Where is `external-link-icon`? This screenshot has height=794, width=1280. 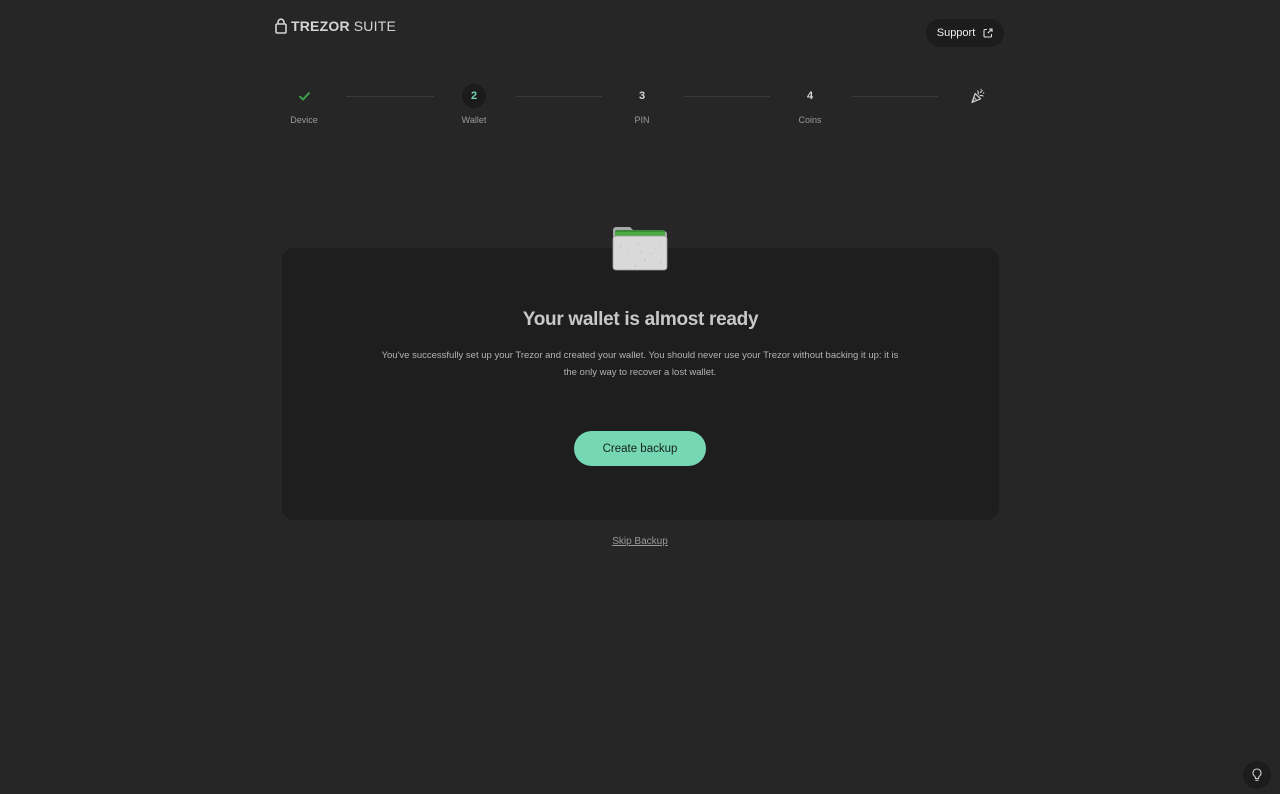 external-link-icon is located at coordinates (988, 33).